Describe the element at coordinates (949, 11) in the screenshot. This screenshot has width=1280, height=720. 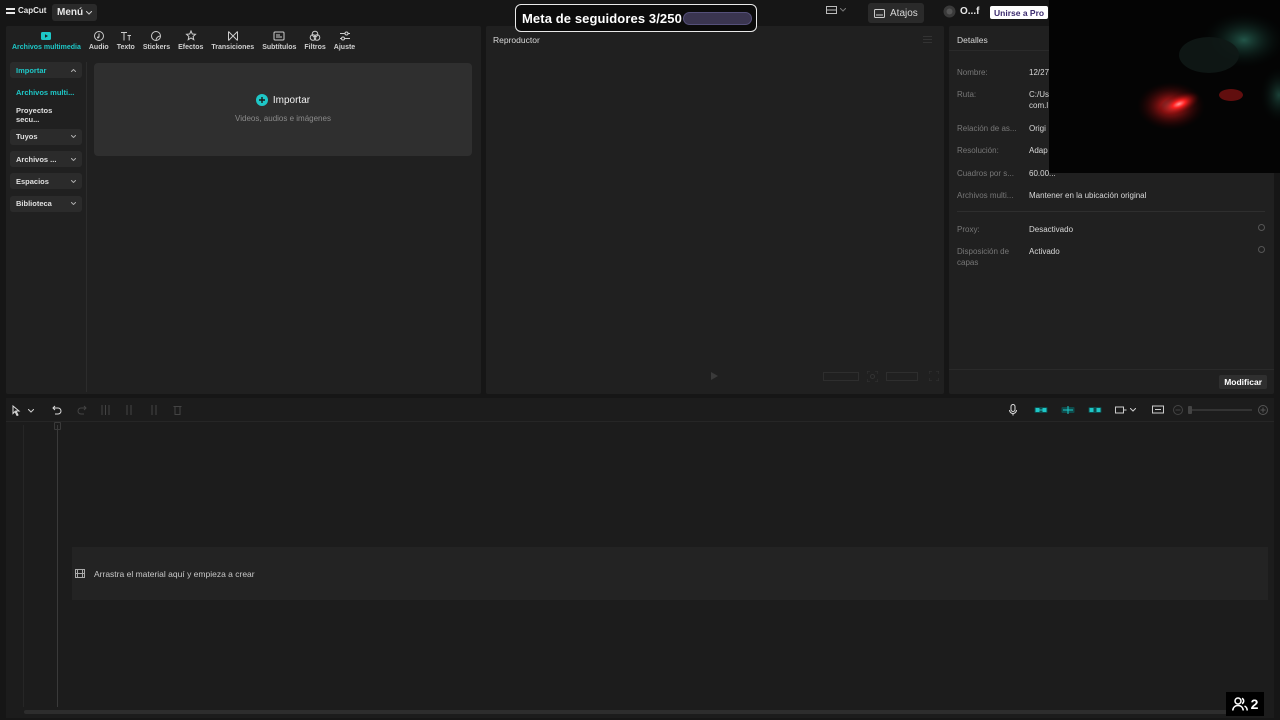
I see `avatar-icon` at that location.